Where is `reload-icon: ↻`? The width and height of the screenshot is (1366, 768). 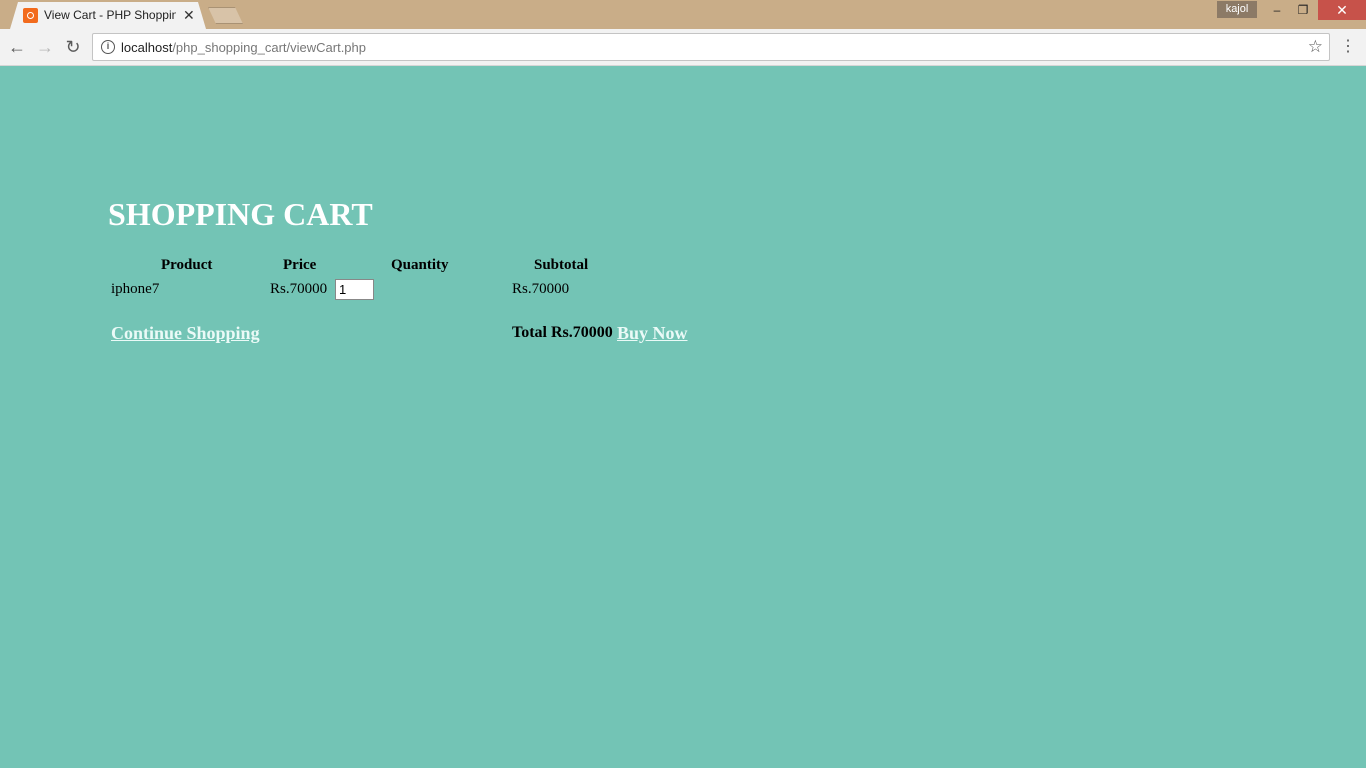
reload-icon: ↻ is located at coordinates (73, 47).